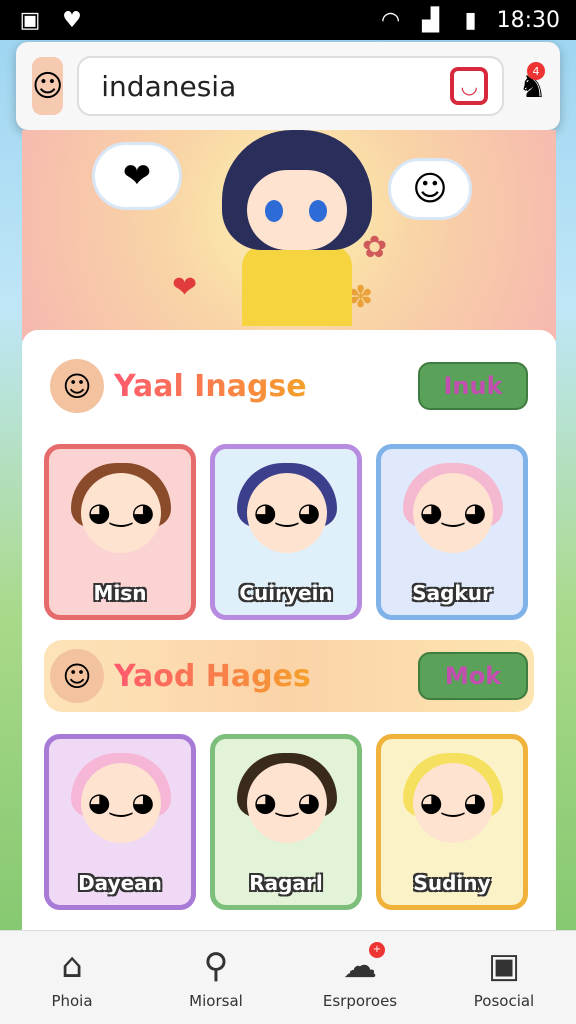 The width and height of the screenshot is (576, 1024). I want to click on profile-icon: ▣, so click(504, 965).